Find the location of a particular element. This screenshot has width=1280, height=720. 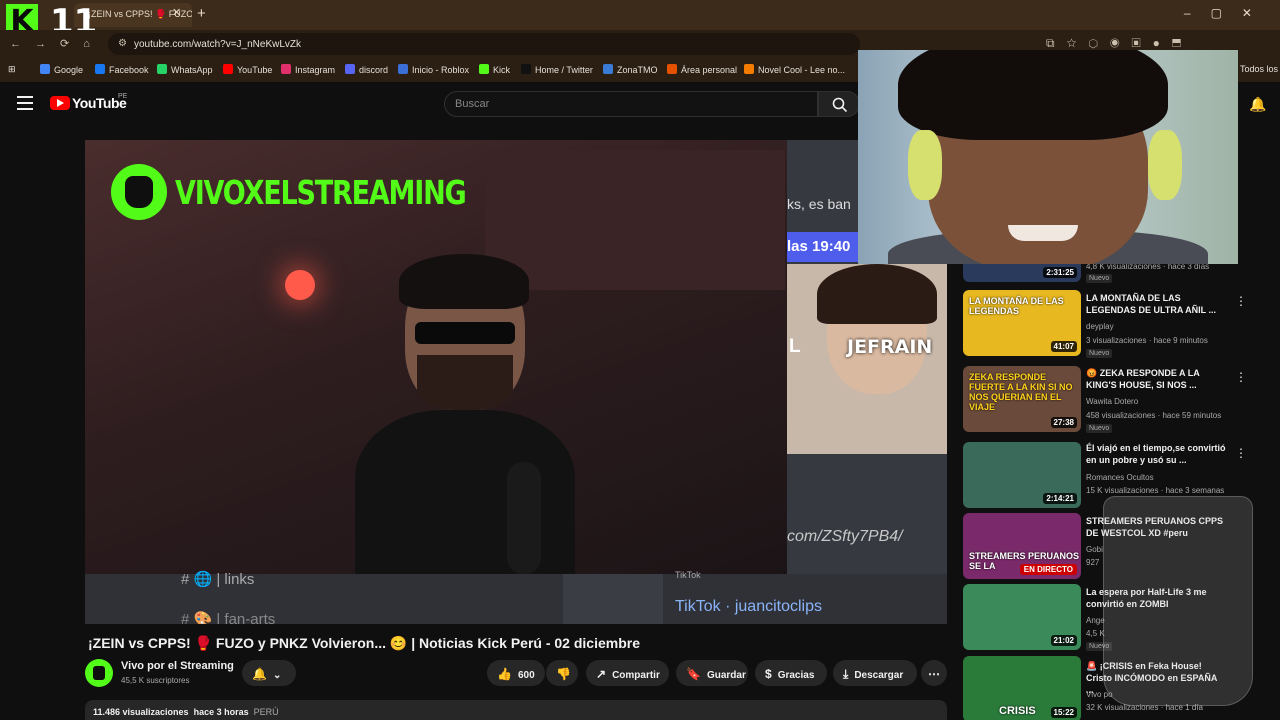

search-button is located at coordinates (839, 104).